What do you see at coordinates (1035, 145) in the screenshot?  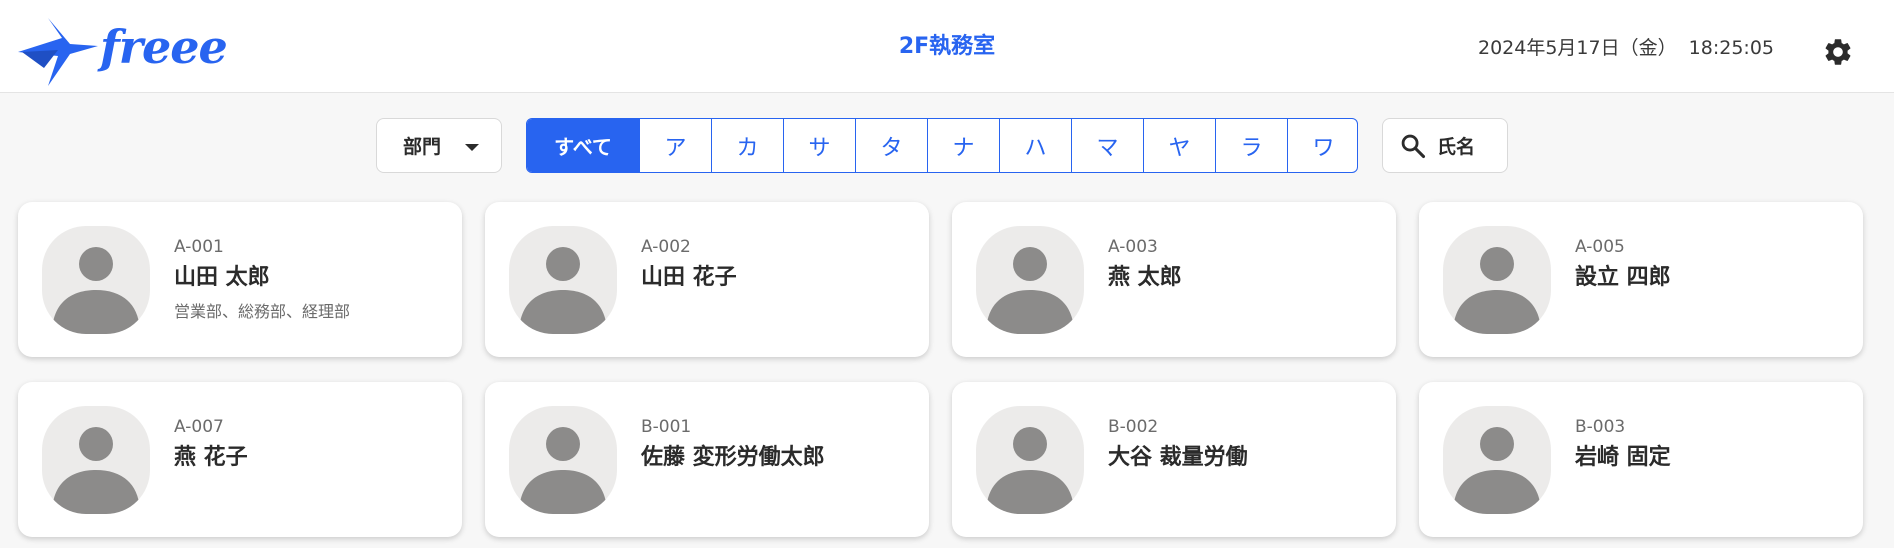 I see `tab-kana-6: ハ` at bounding box center [1035, 145].